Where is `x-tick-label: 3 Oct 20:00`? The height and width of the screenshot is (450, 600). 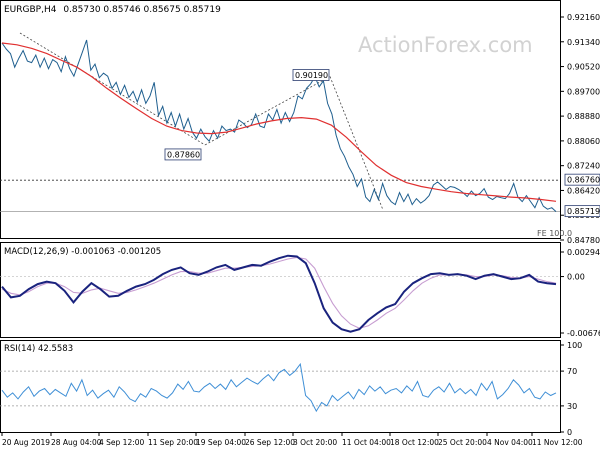 x-tick-label: 3 Oct 20:00 is located at coordinates (315, 442).